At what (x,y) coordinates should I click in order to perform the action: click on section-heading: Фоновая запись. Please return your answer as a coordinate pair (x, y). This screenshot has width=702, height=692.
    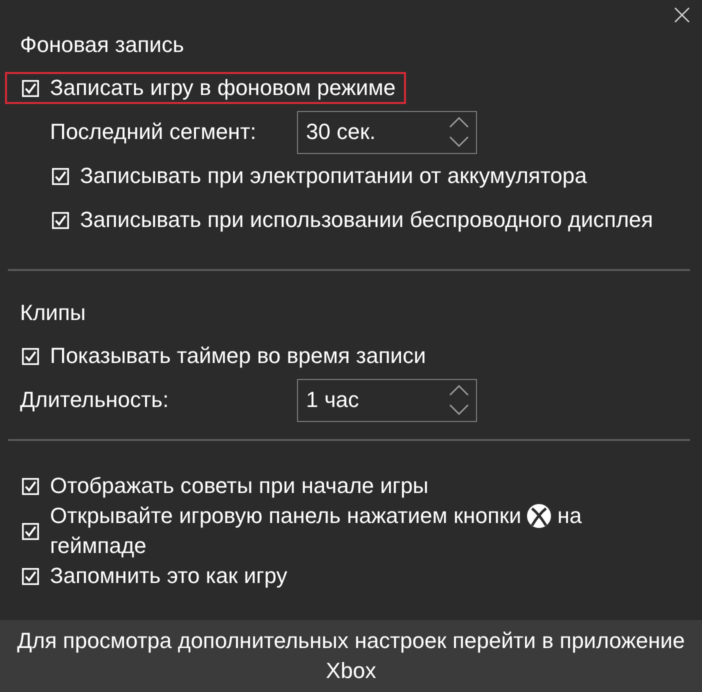
    Looking at the image, I should click on (101, 45).